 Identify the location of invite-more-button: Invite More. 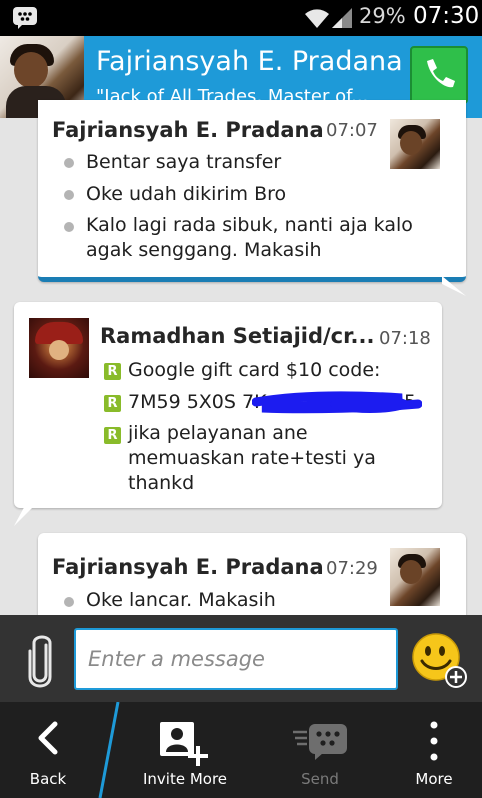
(185, 750).